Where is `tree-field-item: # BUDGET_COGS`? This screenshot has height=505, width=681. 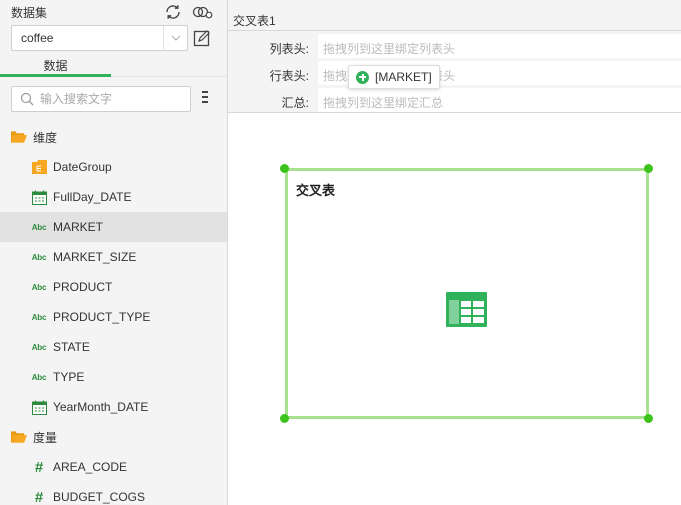 tree-field-item: # BUDGET_COGS is located at coordinates (113, 493).